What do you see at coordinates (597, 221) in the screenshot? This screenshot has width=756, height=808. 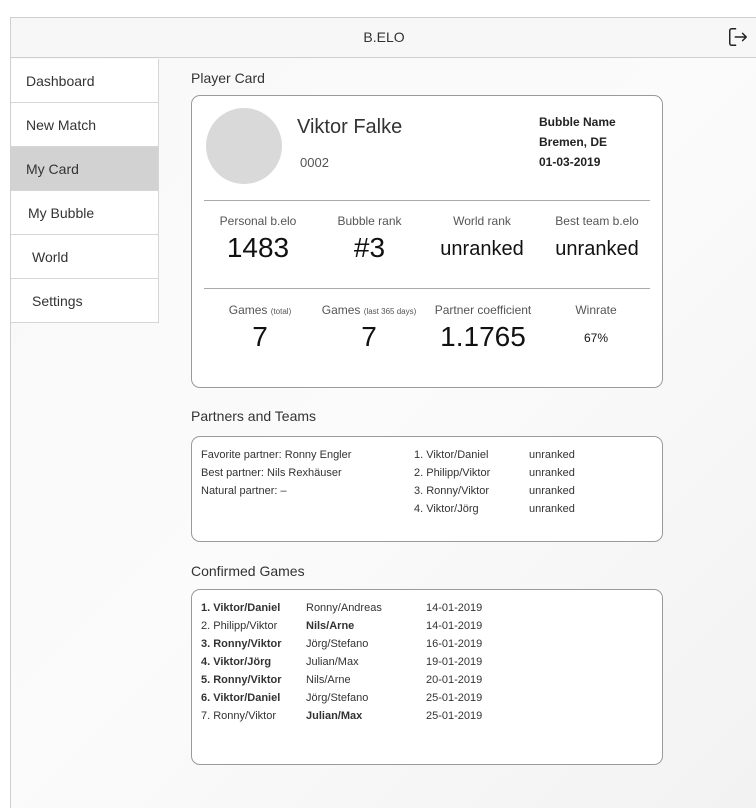 I see `stat-label: Best team b.elo` at bounding box center [597, 221].